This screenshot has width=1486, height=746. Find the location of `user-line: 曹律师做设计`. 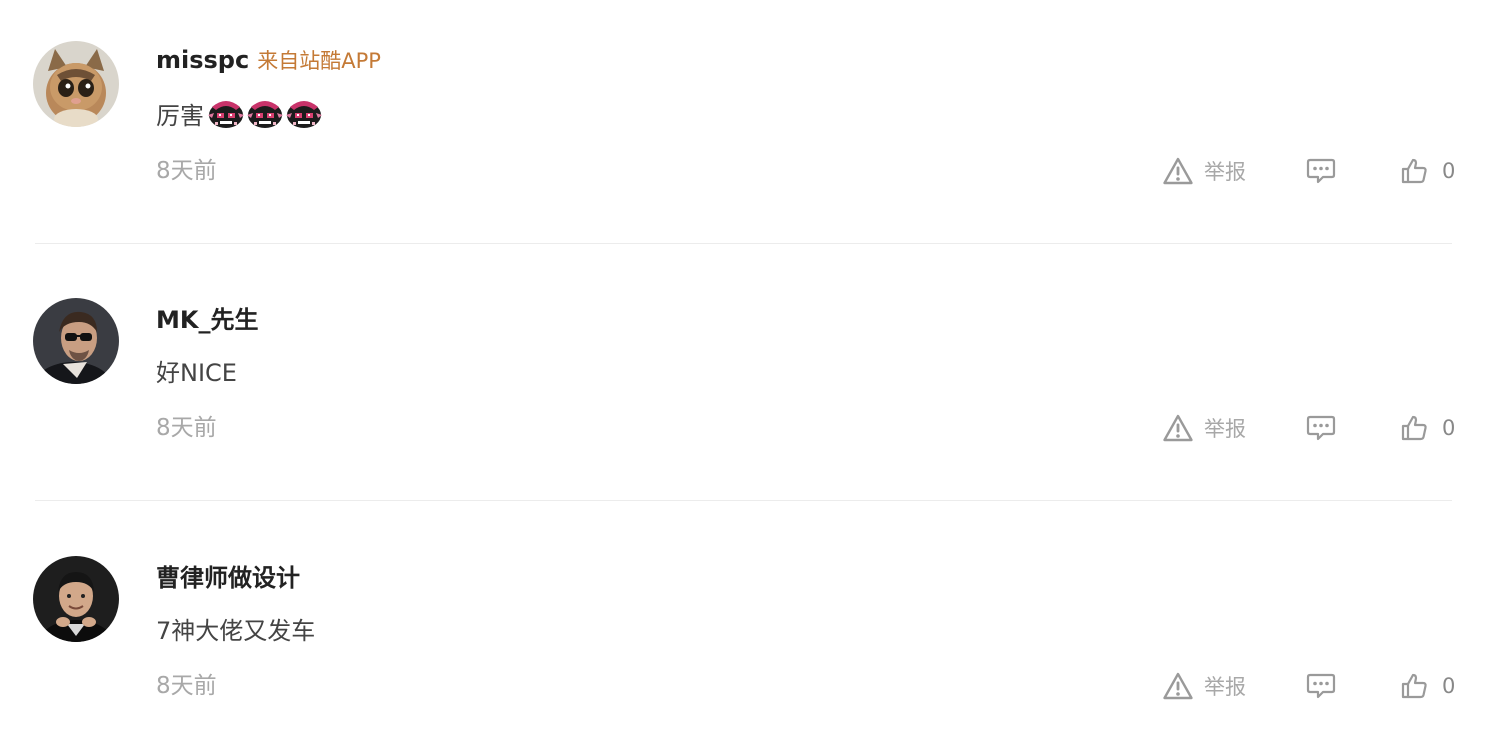

user-line: 曹律师做设计 is located at coordinates (228, 575).